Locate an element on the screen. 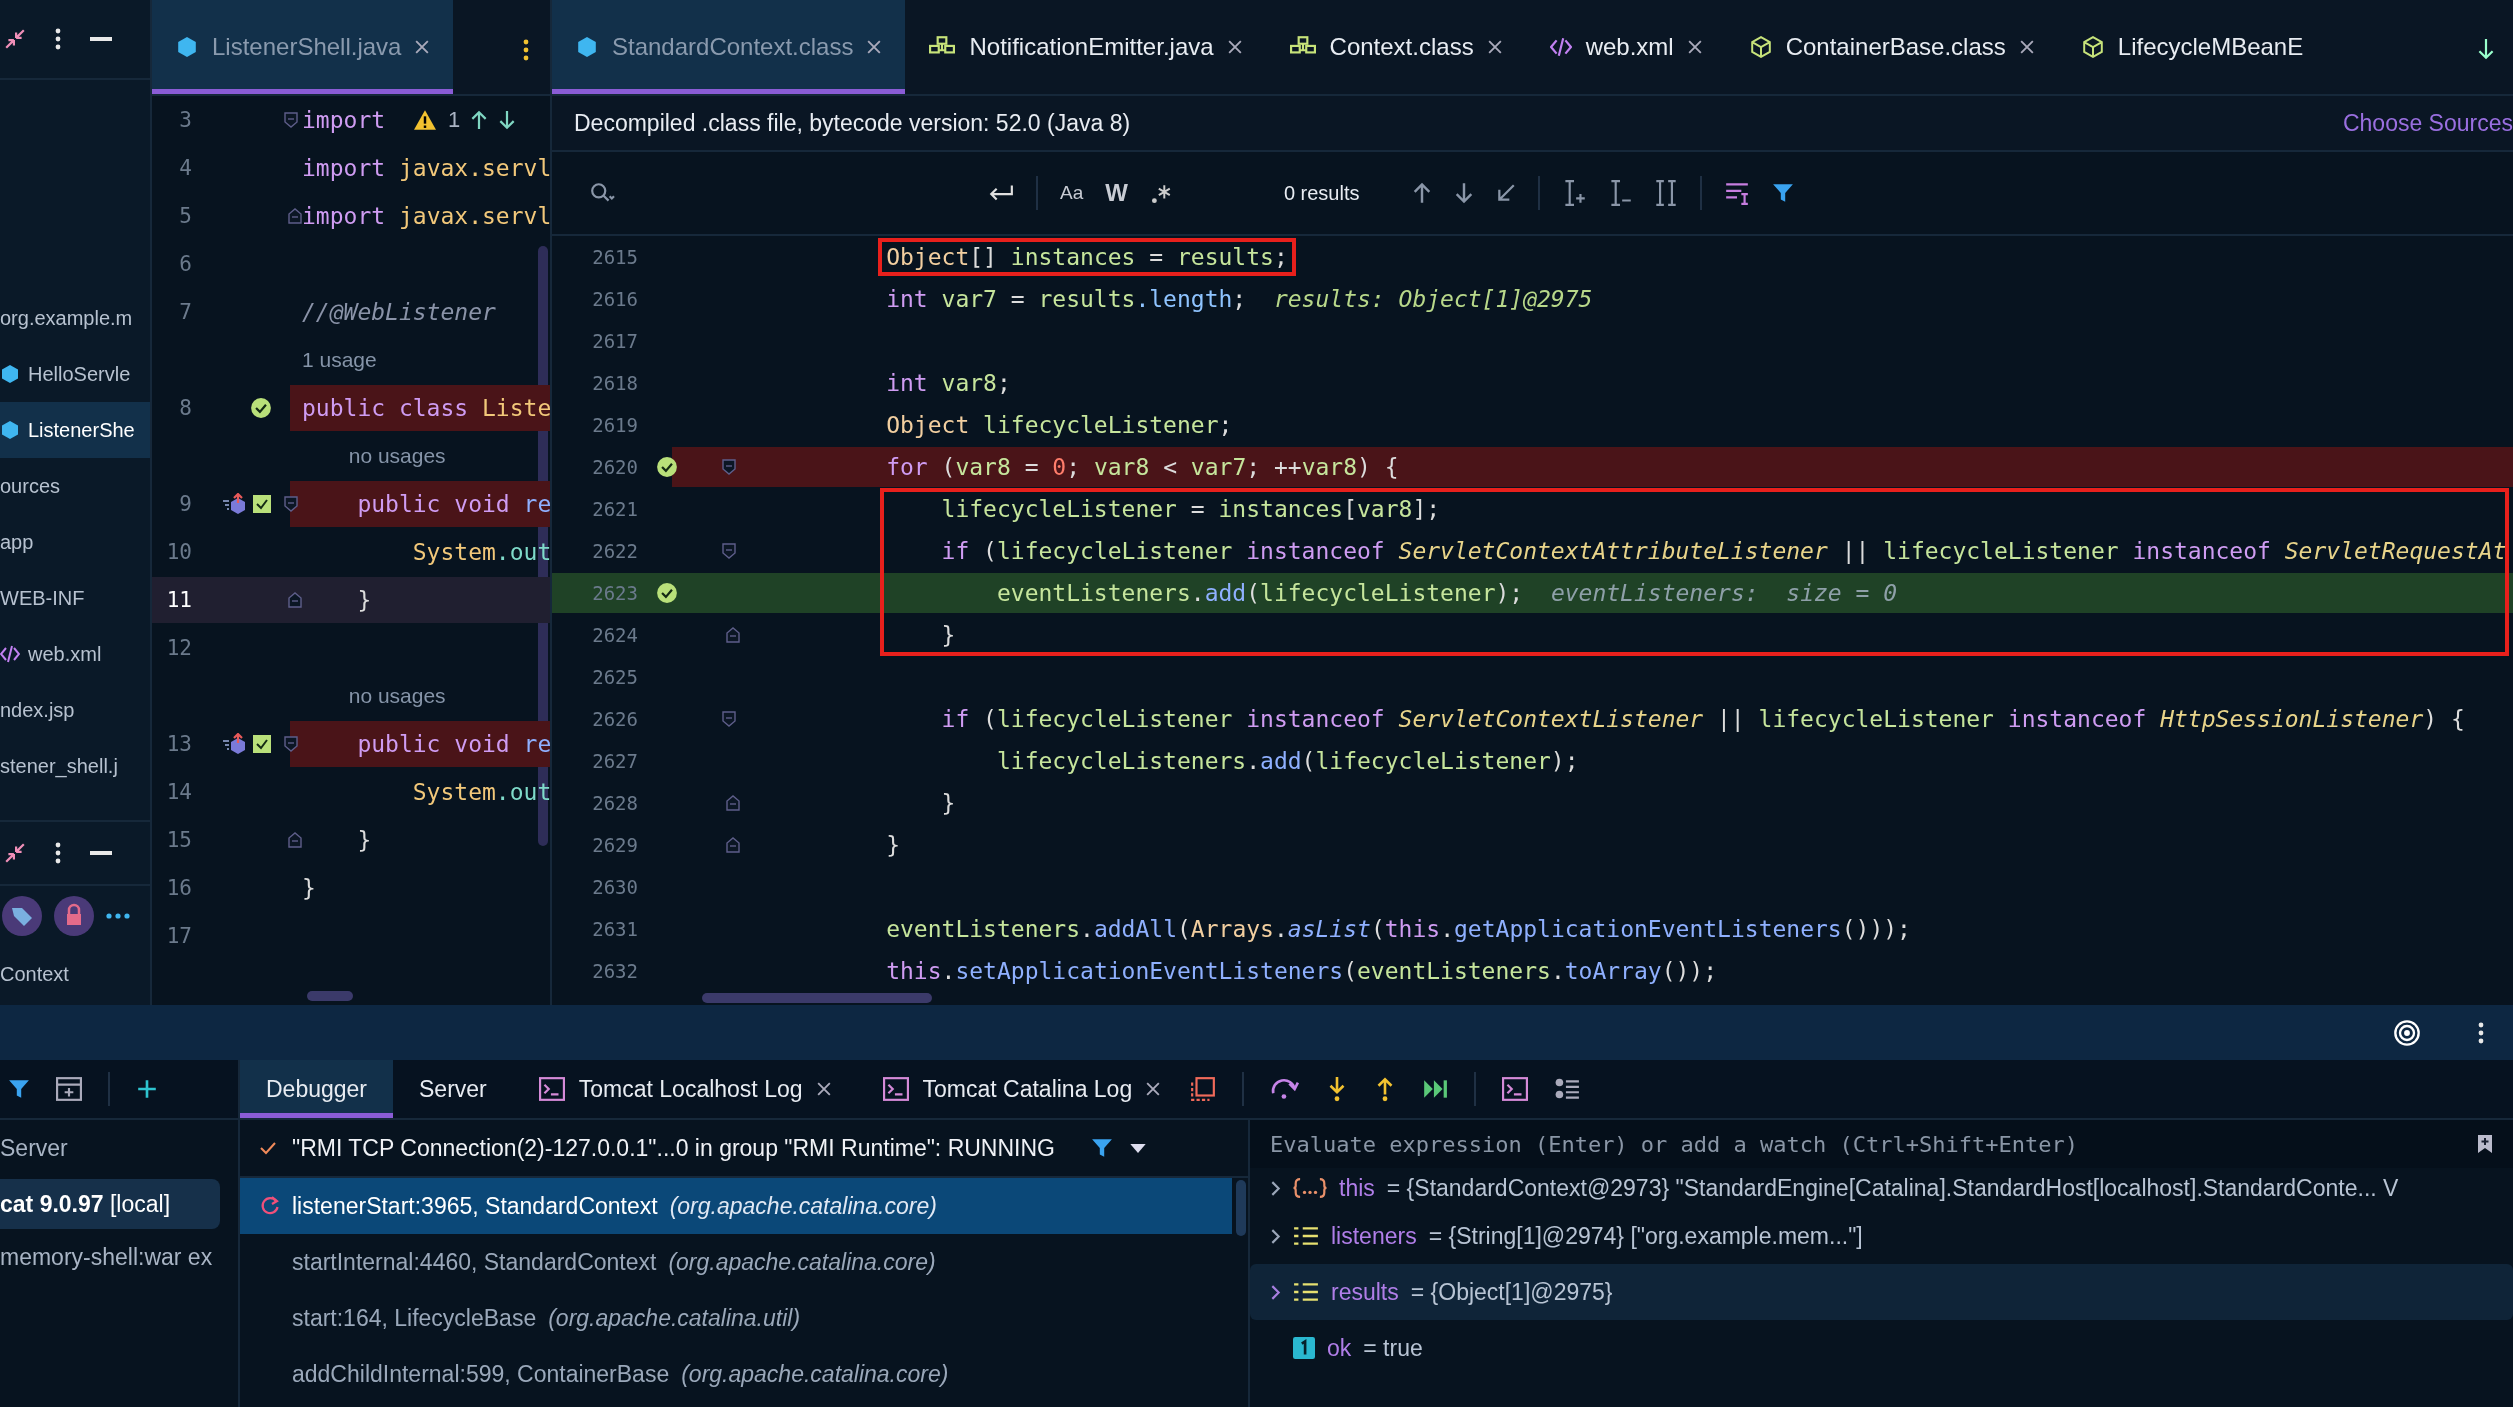  stop-icon is located at coordinates (1203, 1089).